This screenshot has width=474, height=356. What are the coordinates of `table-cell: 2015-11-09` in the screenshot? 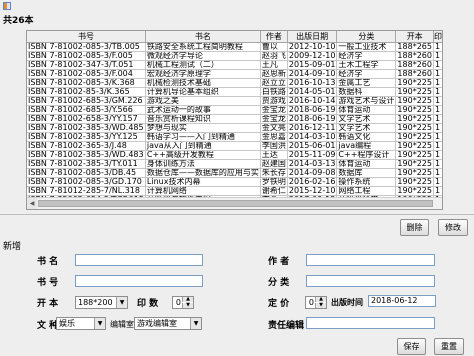 It's located at (312, 155).